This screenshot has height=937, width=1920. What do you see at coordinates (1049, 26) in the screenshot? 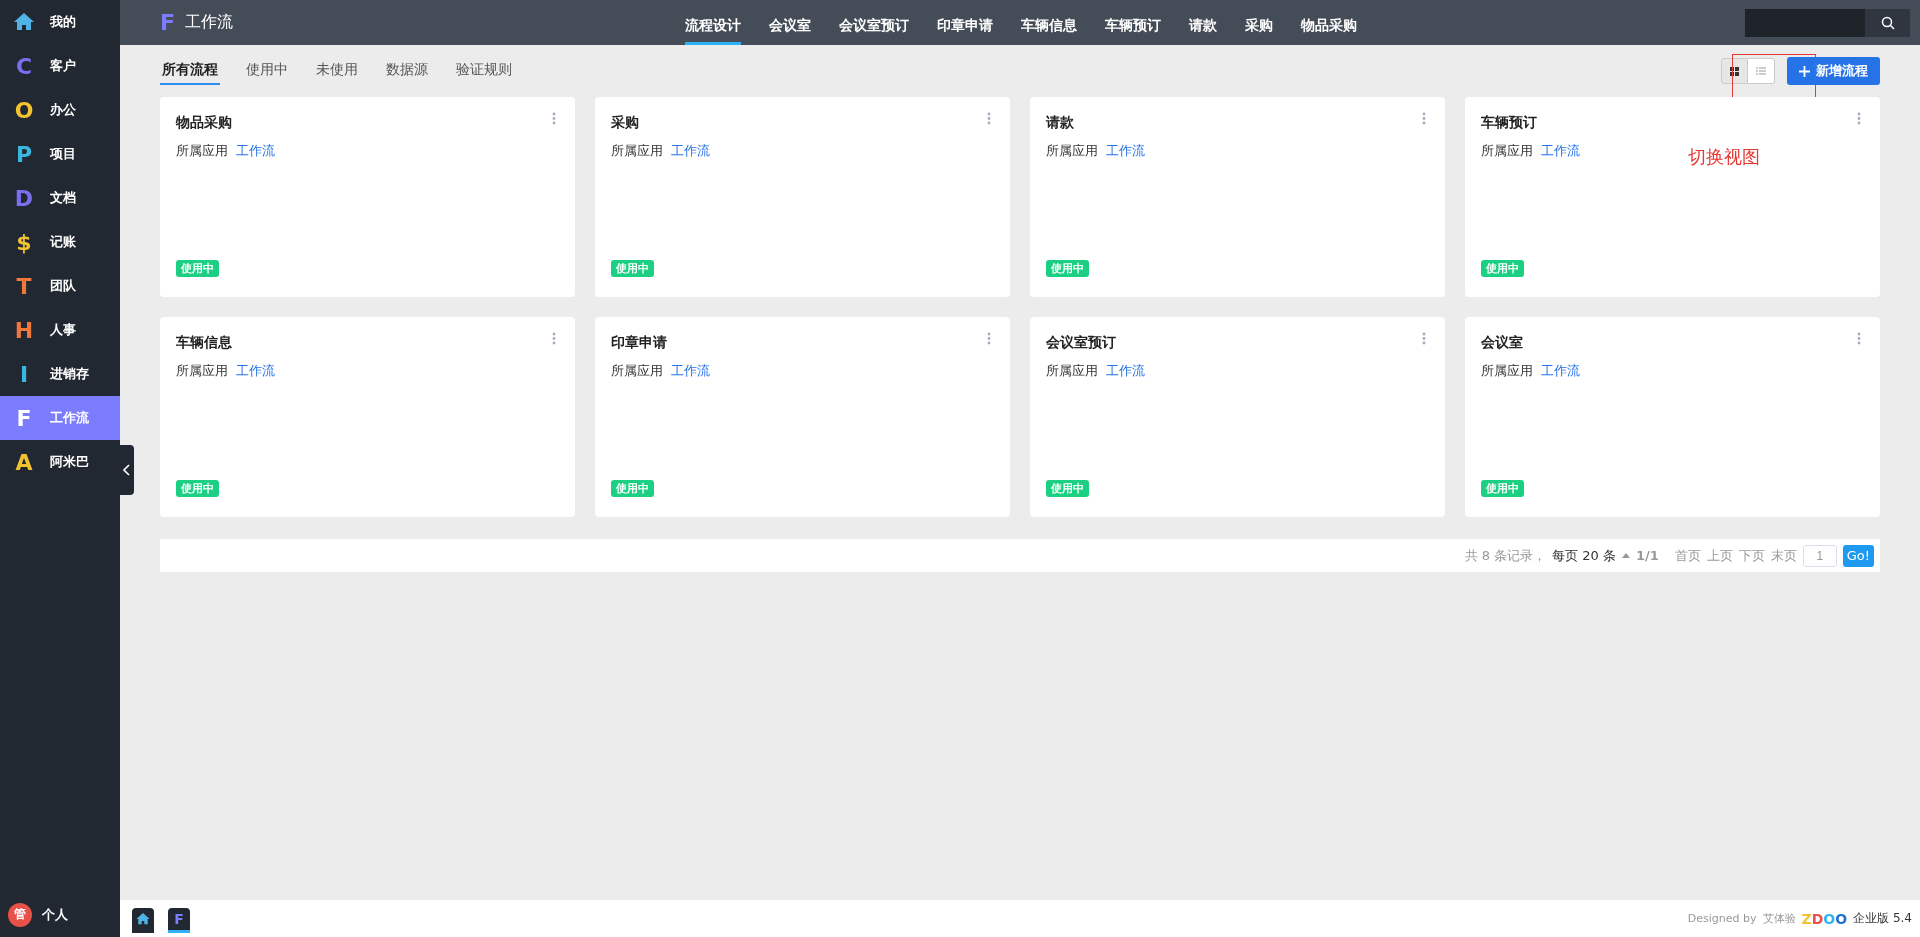
I see `nav-tab: 车辆信息` at bounding box center [1049, 26].